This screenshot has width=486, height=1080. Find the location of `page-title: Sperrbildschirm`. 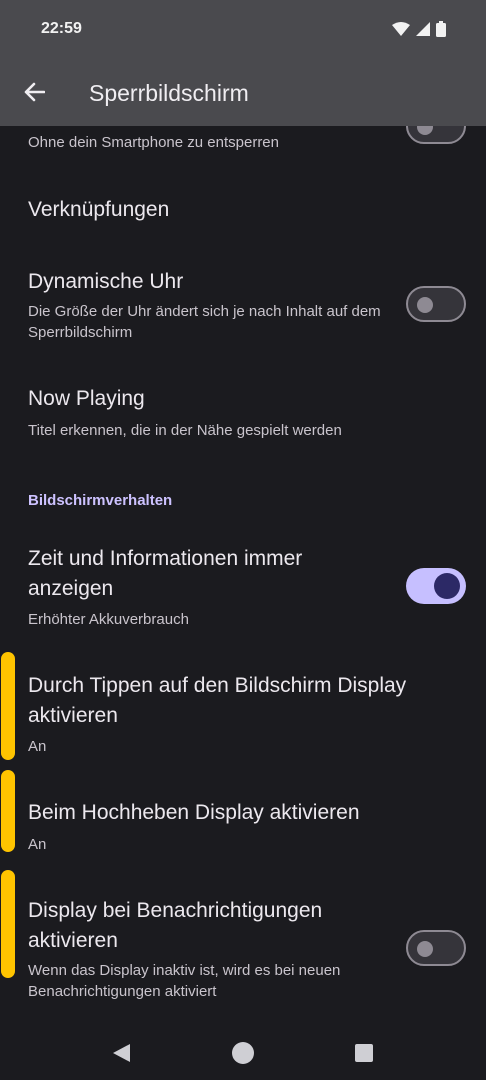

page-title: Sperrbildschirm is located at coordinates (169, 93).